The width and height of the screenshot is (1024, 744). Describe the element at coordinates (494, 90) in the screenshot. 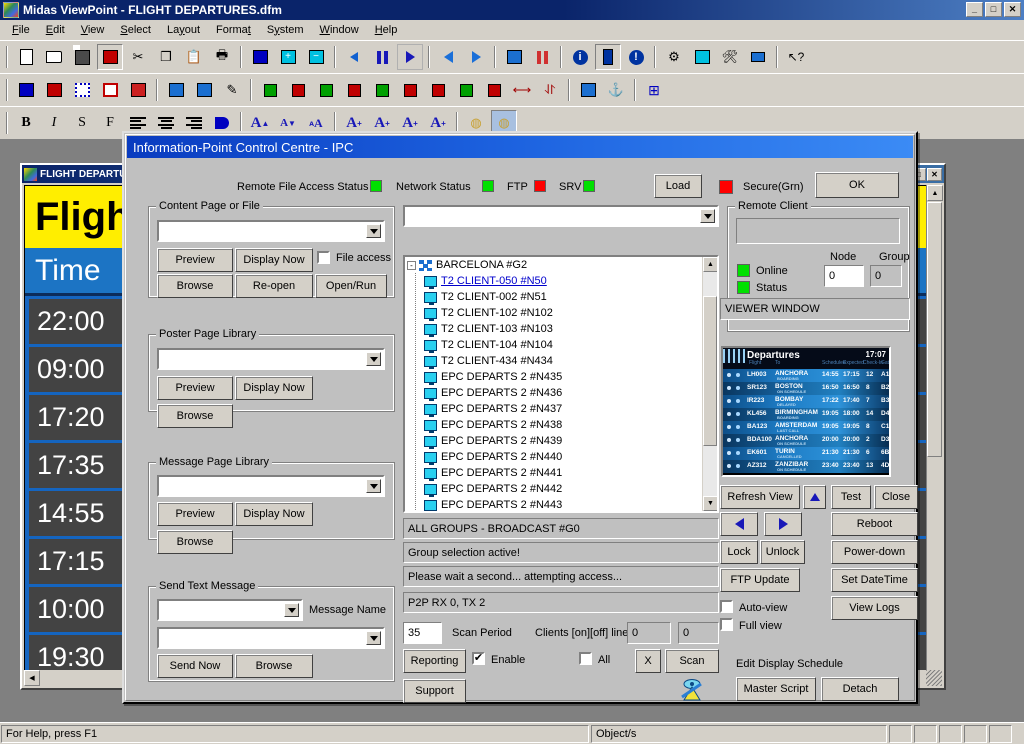

I see `distribute-v-icon` at that location.